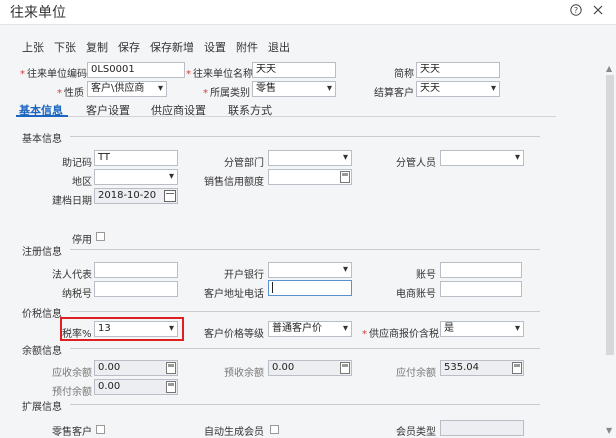  Describe the element at coordinates (136, 70) in the screenshot. I see `code-input: 0LS0001` at that location.